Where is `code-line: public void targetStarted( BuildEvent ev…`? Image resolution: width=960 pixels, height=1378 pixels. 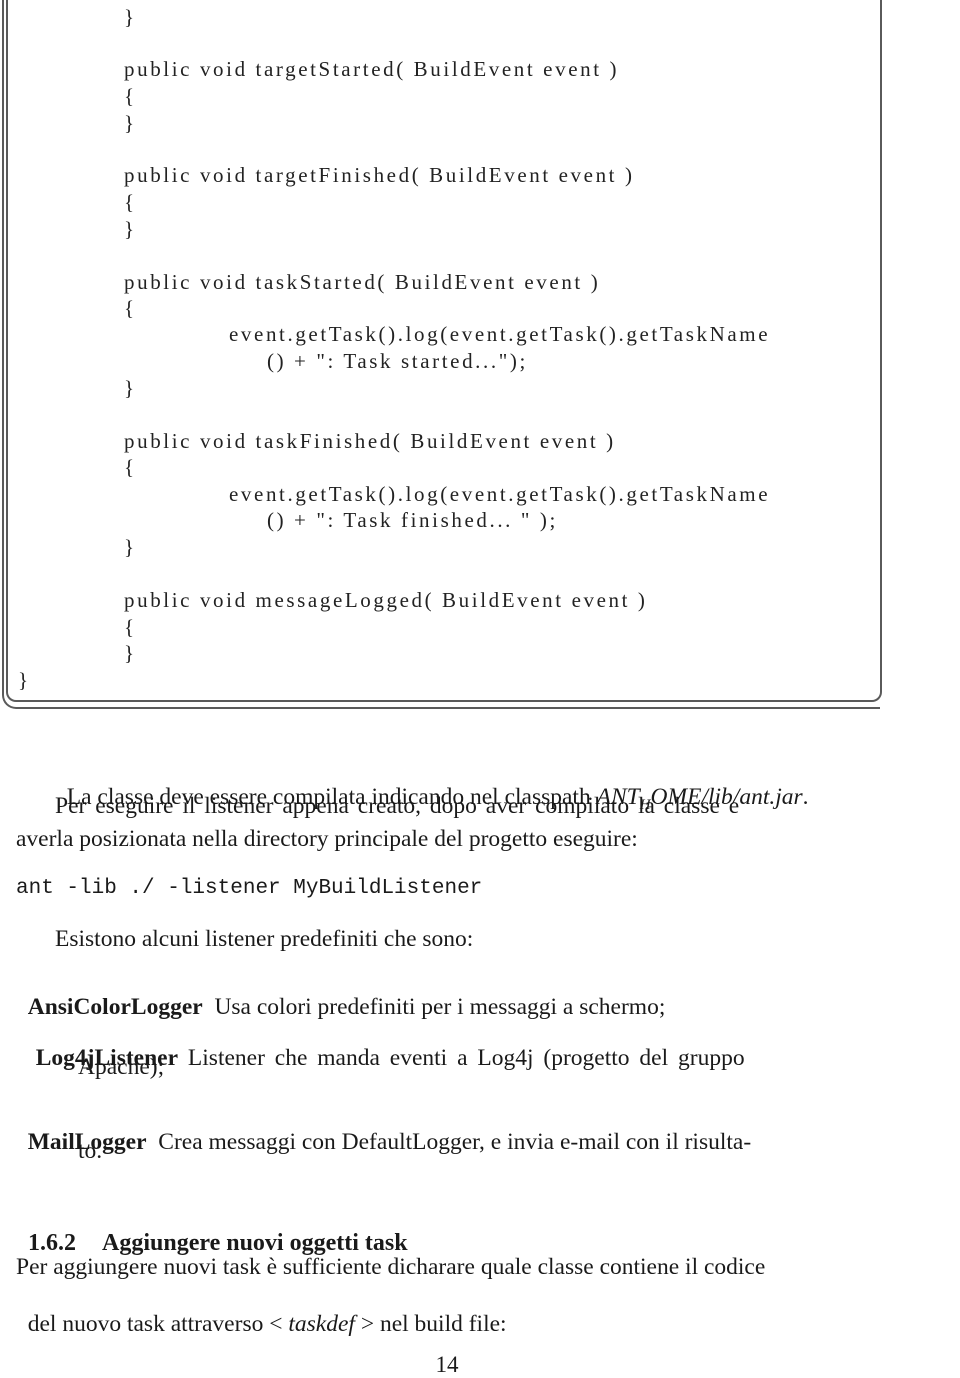 code-line: public void targetStarted( BuildEvent ev… is located at coordinates (372, 69).